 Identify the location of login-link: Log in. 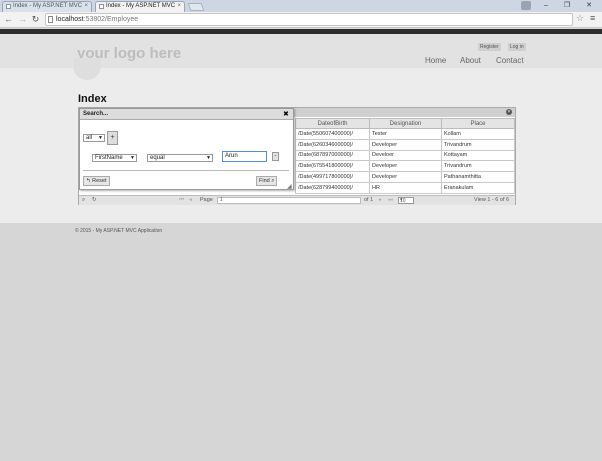
(517, 47).